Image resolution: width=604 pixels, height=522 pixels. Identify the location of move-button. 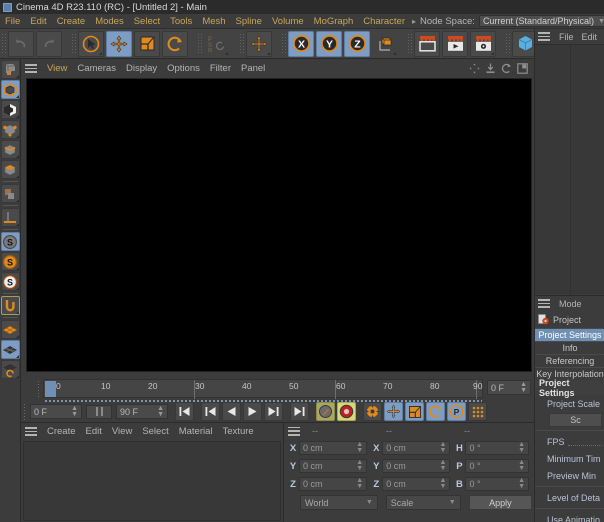
(119, 43).